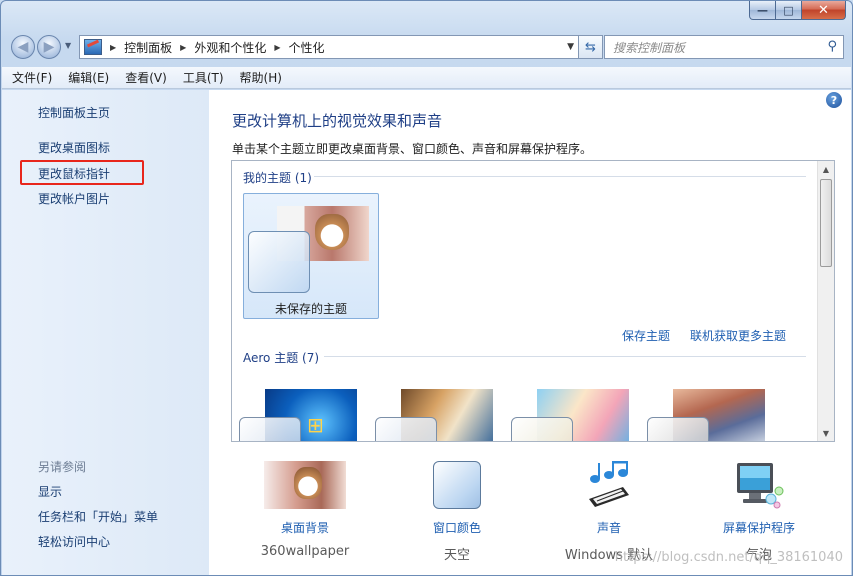 The width and height of the screenshot is (853, 576). I want to click on search-icon: ⚲, so click(832, 46).